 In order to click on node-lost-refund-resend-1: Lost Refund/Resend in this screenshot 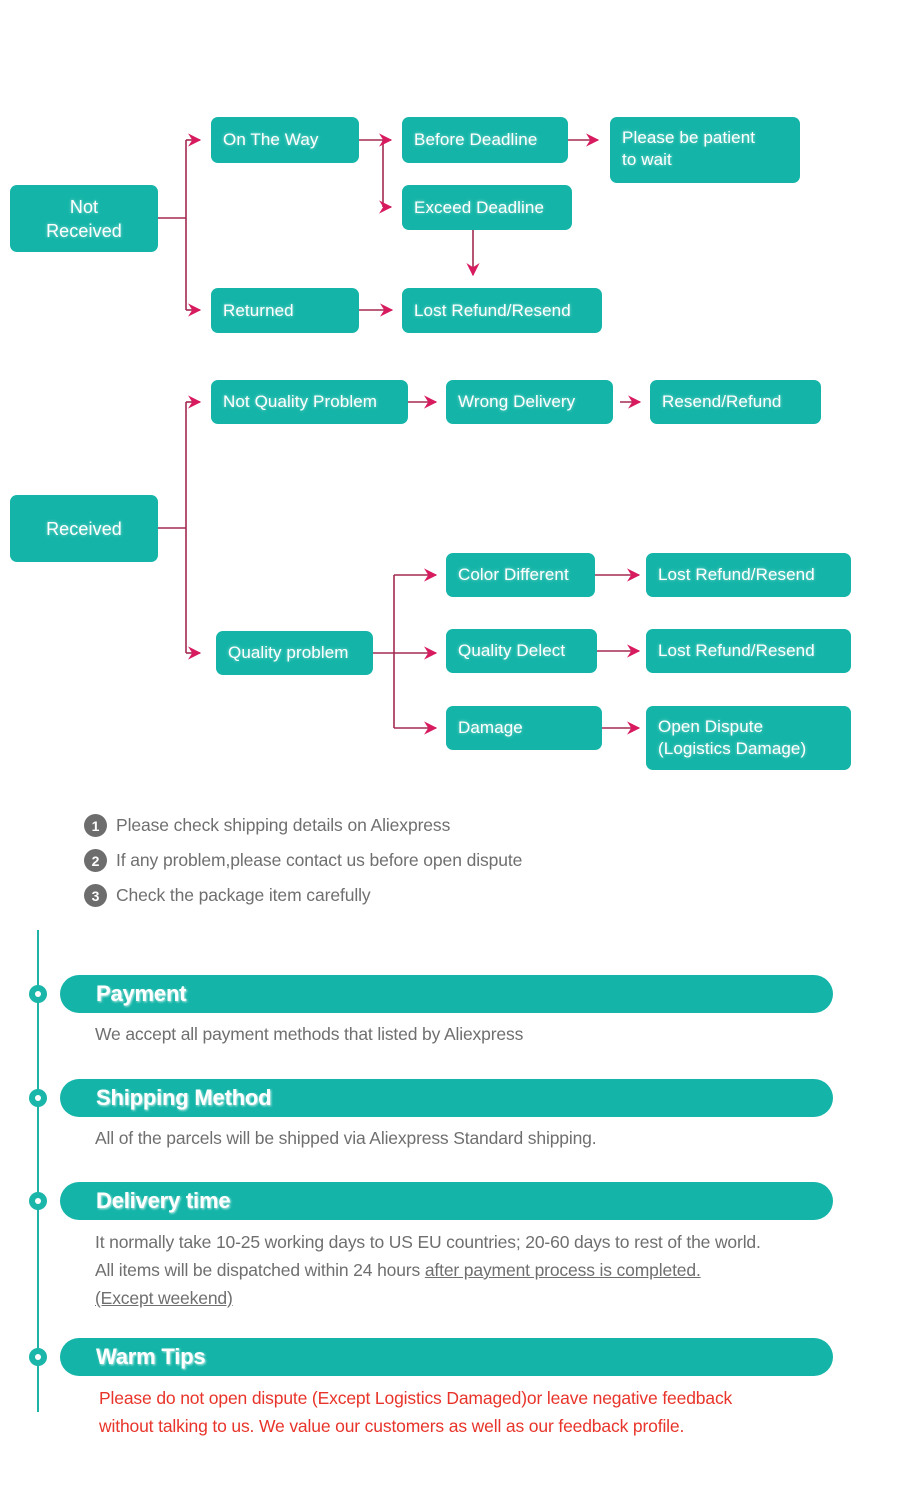, I will do `click(502, 310)`.